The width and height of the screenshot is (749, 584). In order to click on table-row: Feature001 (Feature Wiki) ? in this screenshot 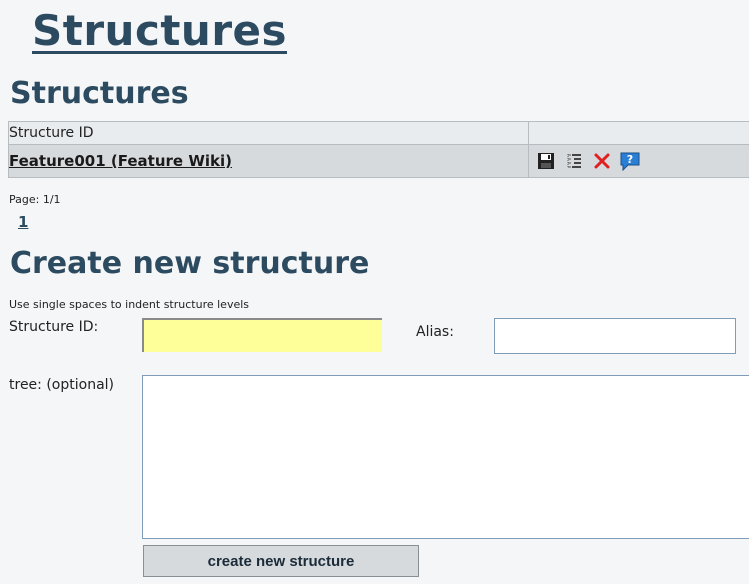, I will do `click(378, 161)`.